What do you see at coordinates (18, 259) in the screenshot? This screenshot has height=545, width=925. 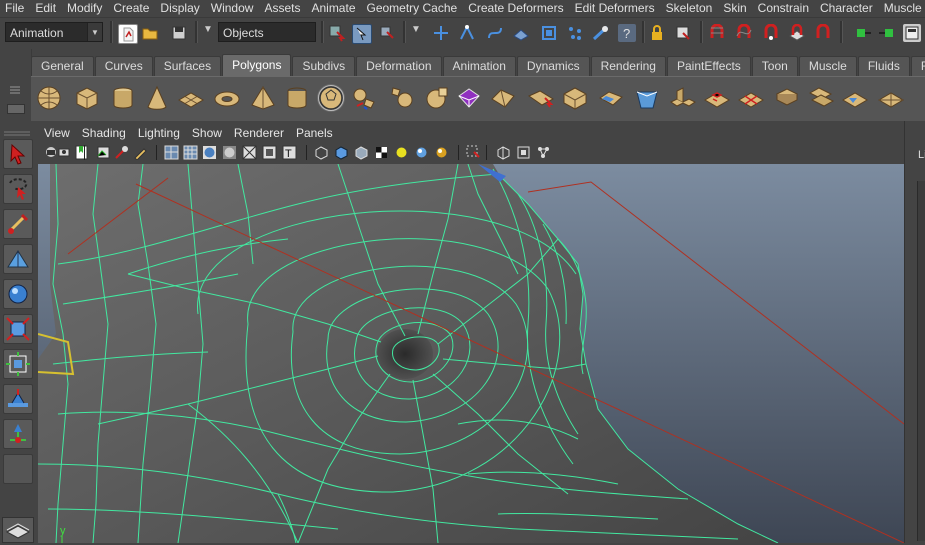 I see `move-tool-icon` at bounding box center [18, 259].